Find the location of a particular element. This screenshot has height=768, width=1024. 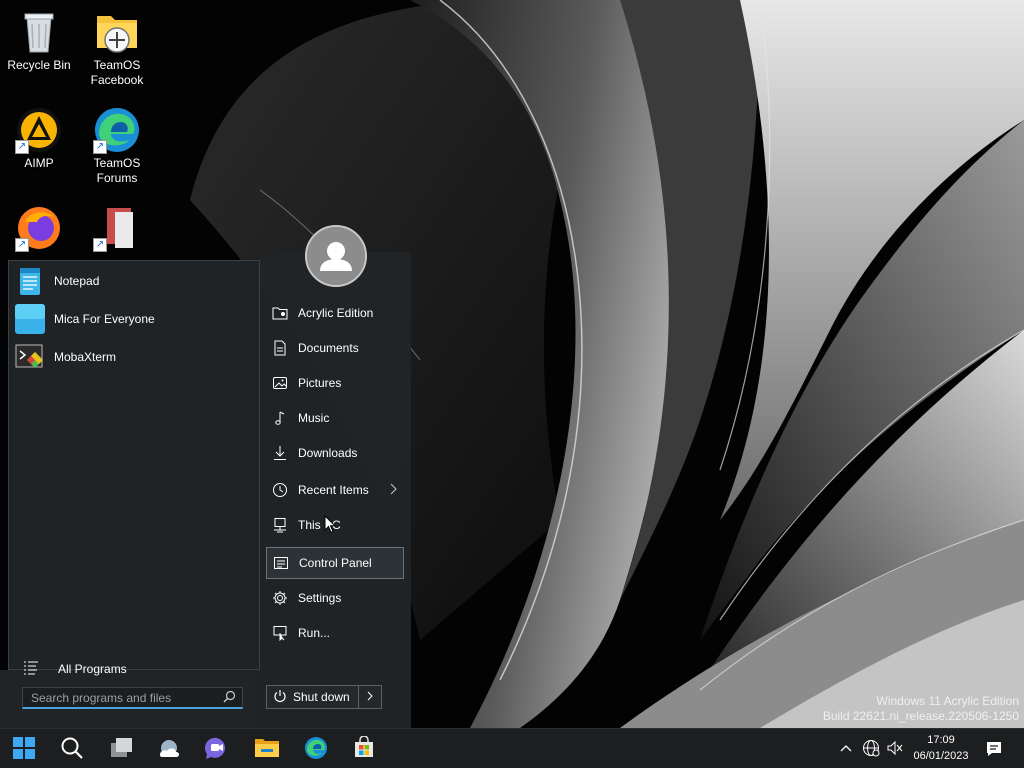

app-item-label: MobaXterm is located at coordinates (85, 357).